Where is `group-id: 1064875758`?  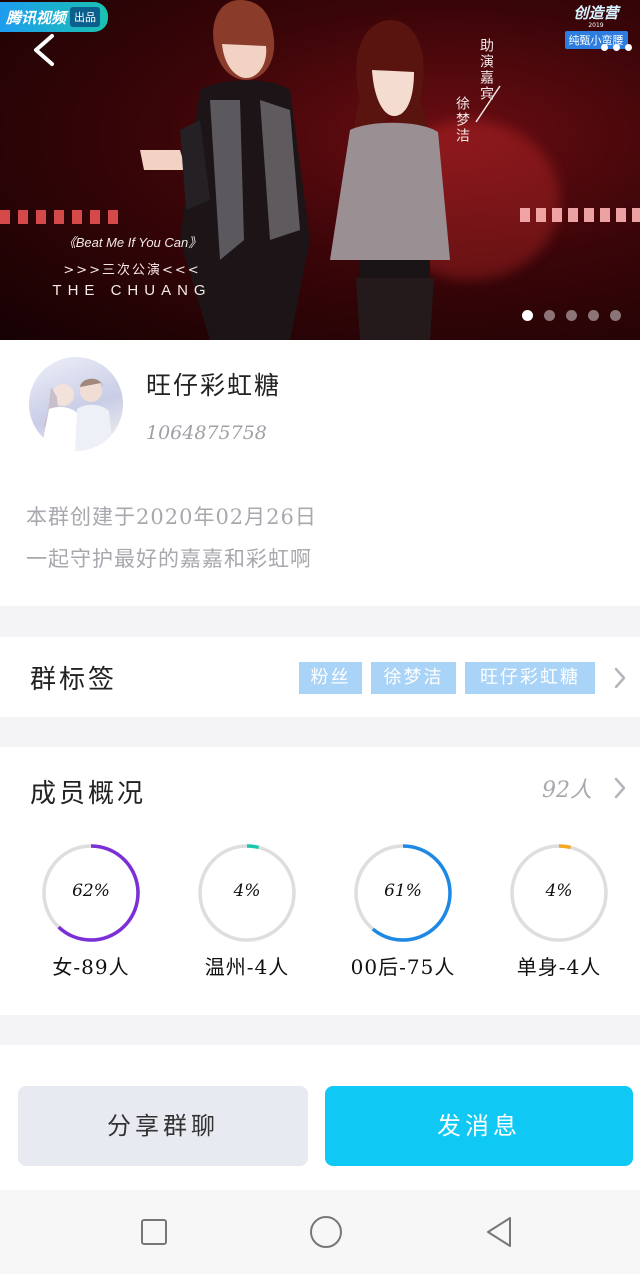
group-id: 1064875758 is located at coordinates (206, 433).